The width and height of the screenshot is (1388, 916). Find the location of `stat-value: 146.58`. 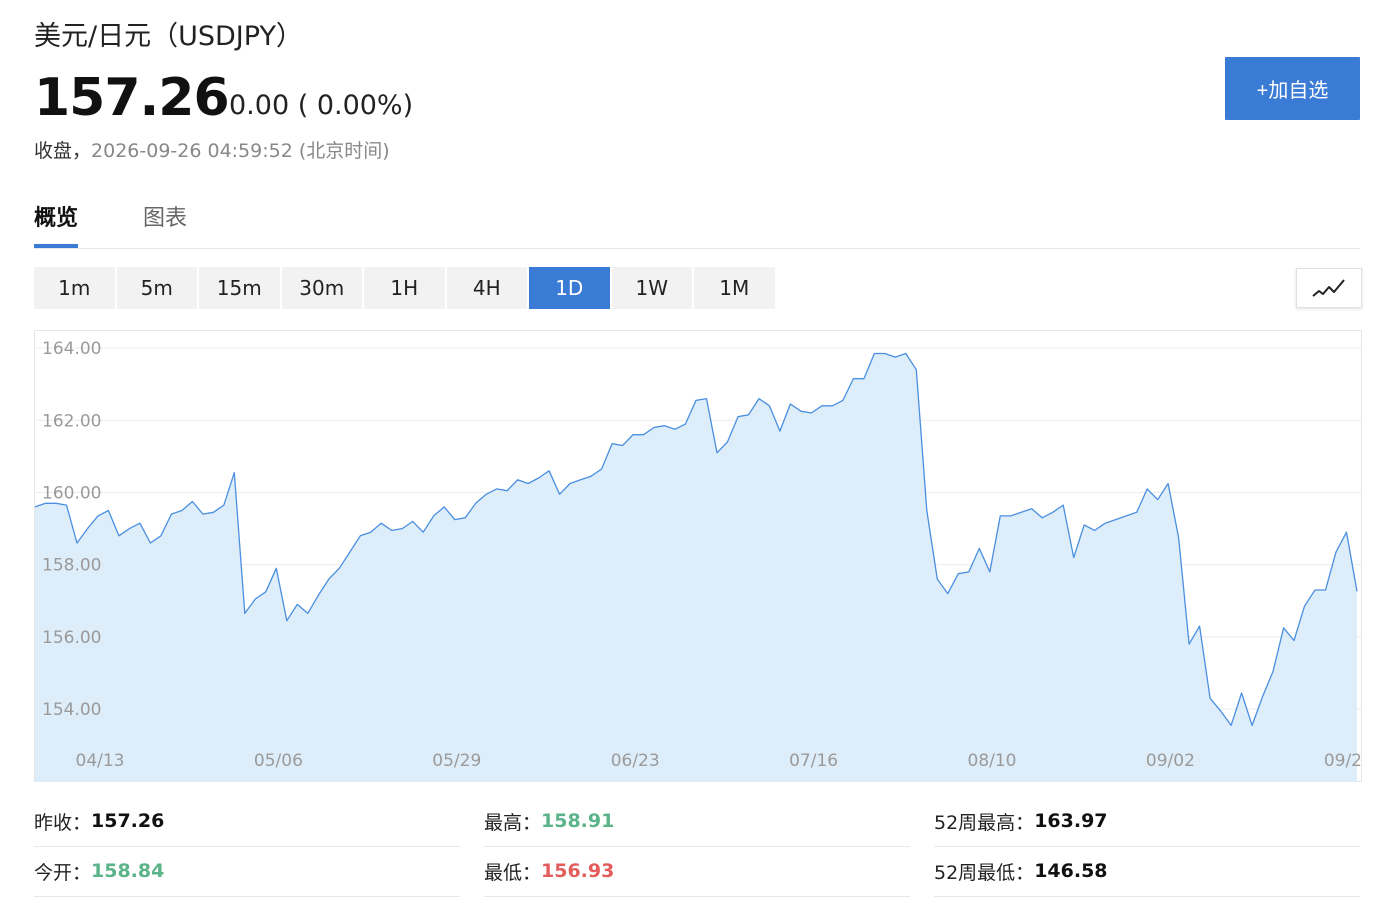

stat-value: 146.58 is located at coordinates (1071, 871).